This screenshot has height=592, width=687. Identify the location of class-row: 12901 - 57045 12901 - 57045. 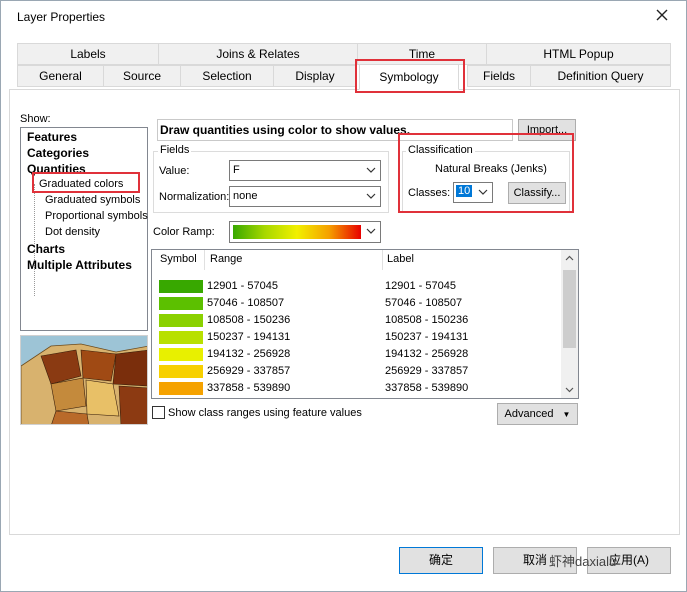
(357, 286).